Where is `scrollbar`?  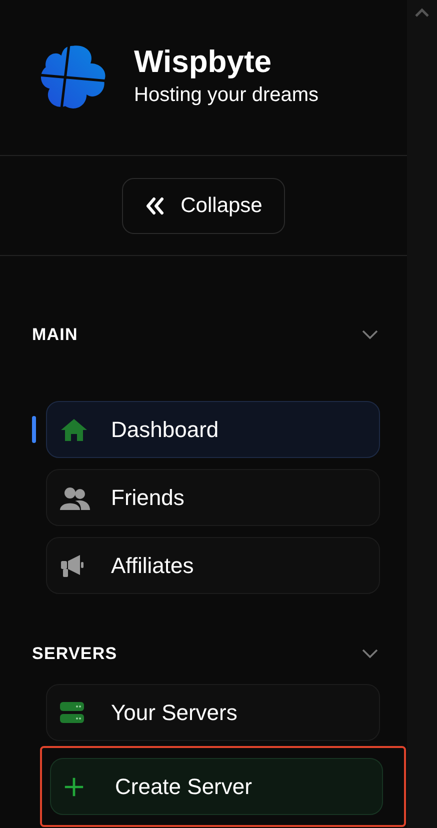 scrollbar is located at coordinates (422, 414).